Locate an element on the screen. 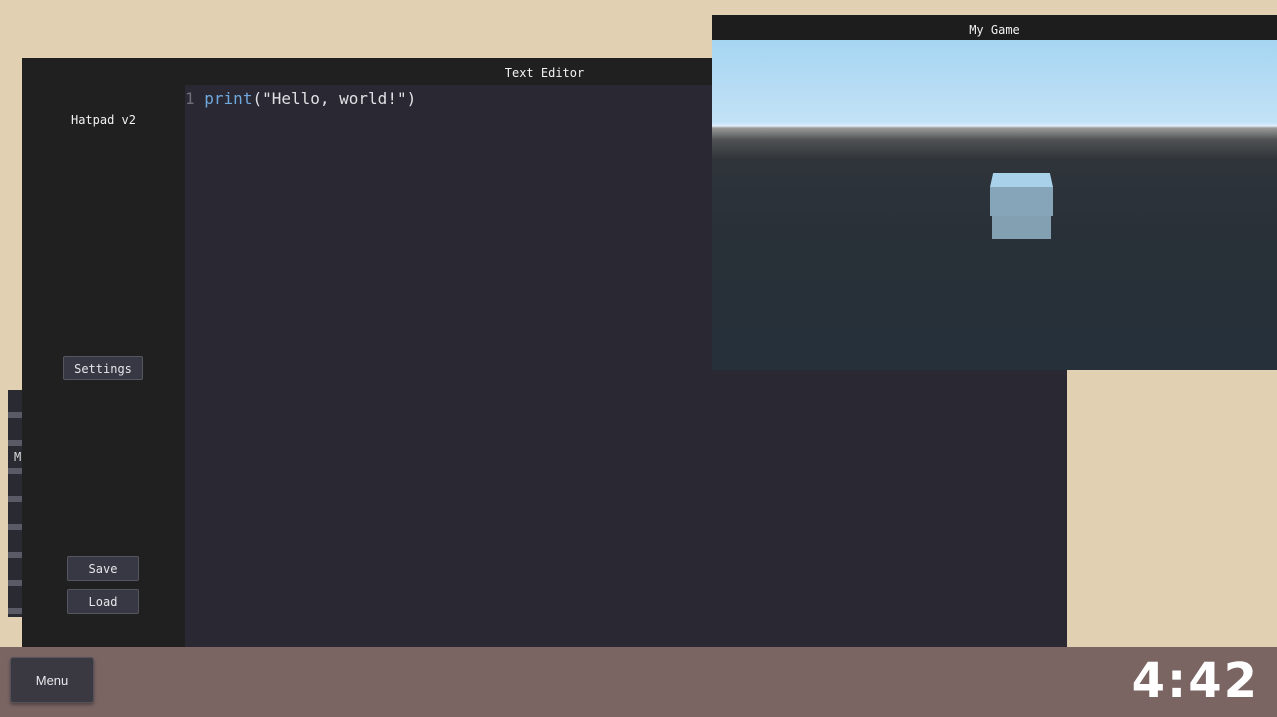 Image resolution: width=1277 pixels, height=717 pixels. cube-lower-face is located at coordinates (1021, 227).